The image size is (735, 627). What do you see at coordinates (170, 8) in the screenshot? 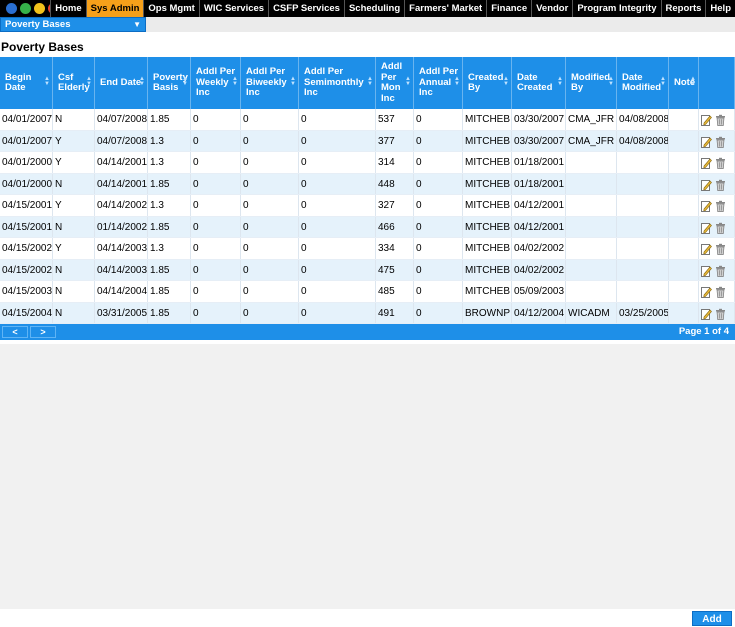
I see `nav-item-ops-mgmt: Ops Mgmt` at bounding box center [170, 8].